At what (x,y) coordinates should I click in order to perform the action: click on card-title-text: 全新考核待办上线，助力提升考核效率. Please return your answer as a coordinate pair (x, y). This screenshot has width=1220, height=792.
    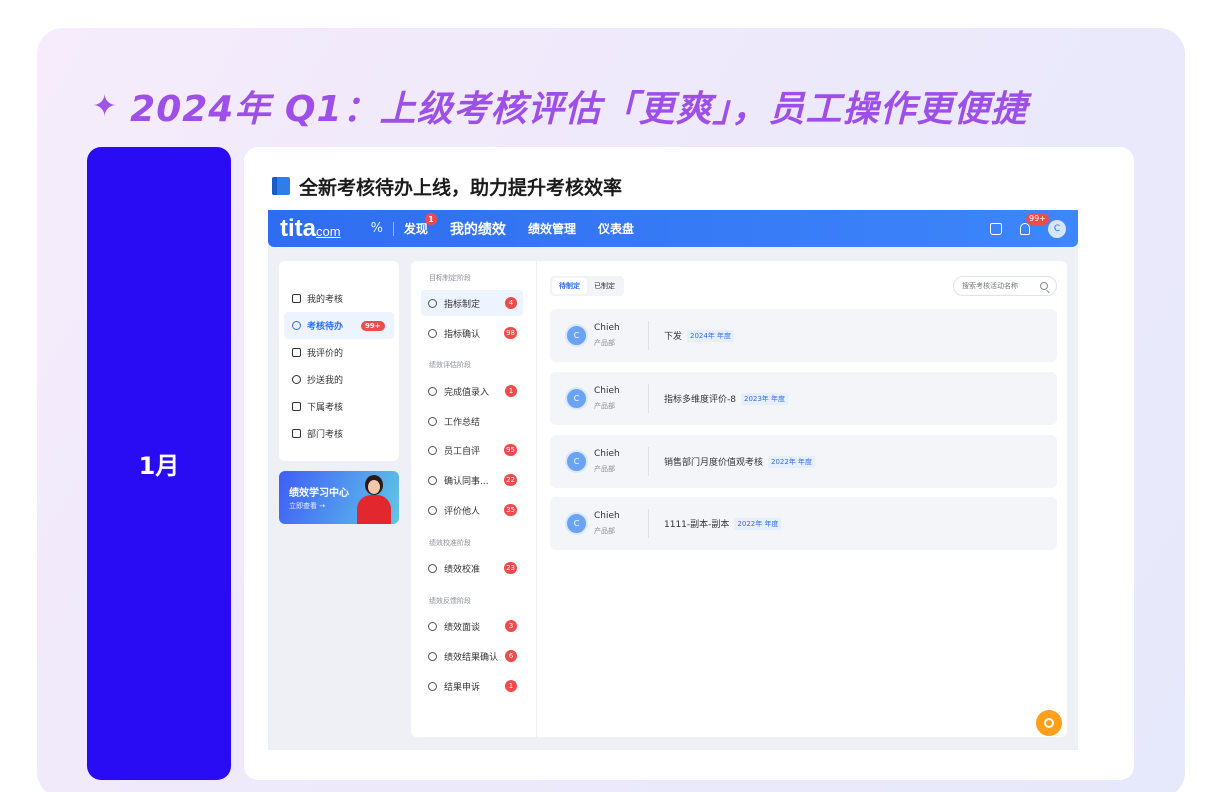
    Looking at the image, I should click on (461, 187).